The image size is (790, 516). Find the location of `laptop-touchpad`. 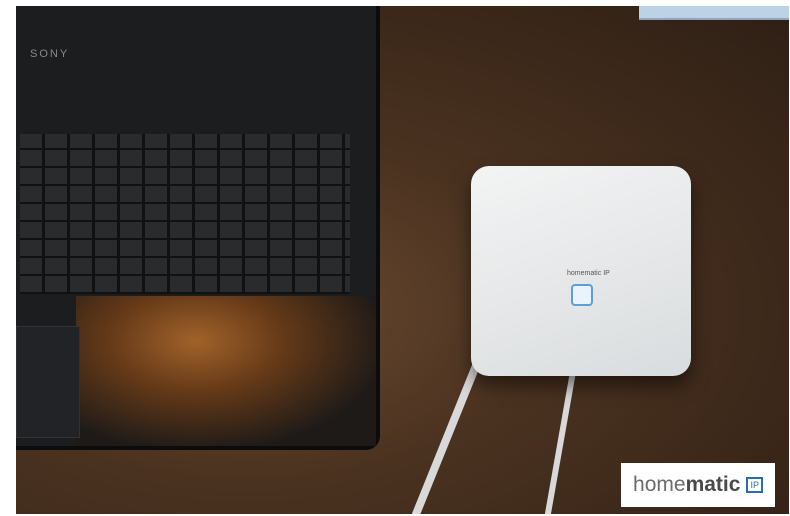

laptop-touchpad is located at coordinates (48, 382).